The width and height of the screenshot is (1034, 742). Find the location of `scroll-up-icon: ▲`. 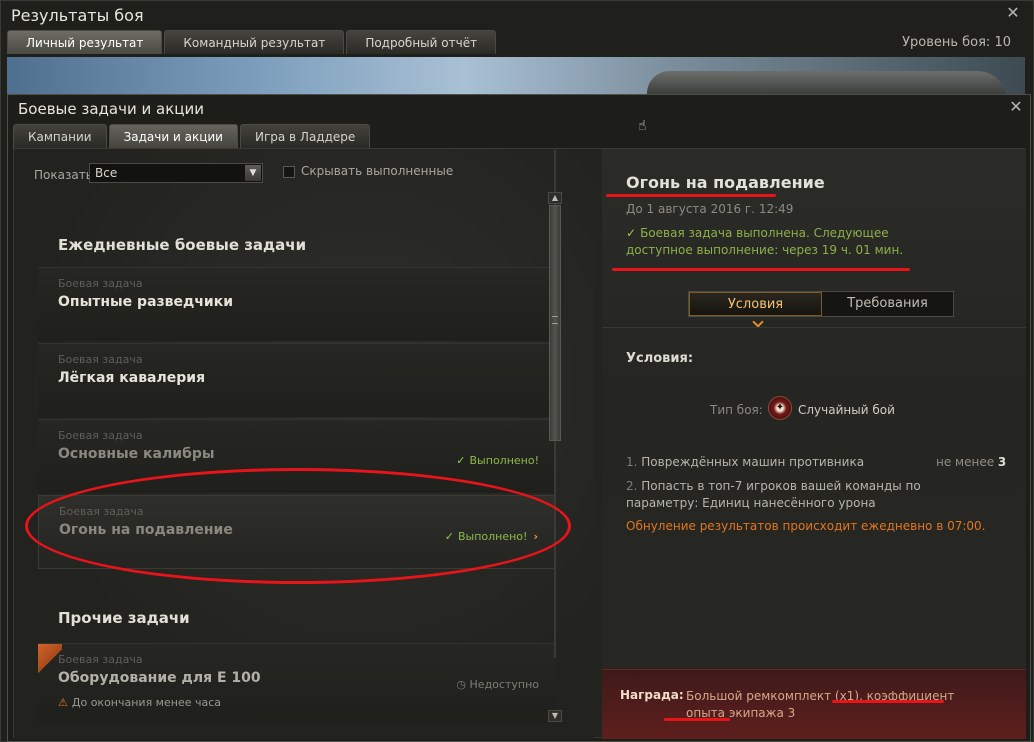

scroll-up-icon: ▲ is located at coordinates (555, 198).